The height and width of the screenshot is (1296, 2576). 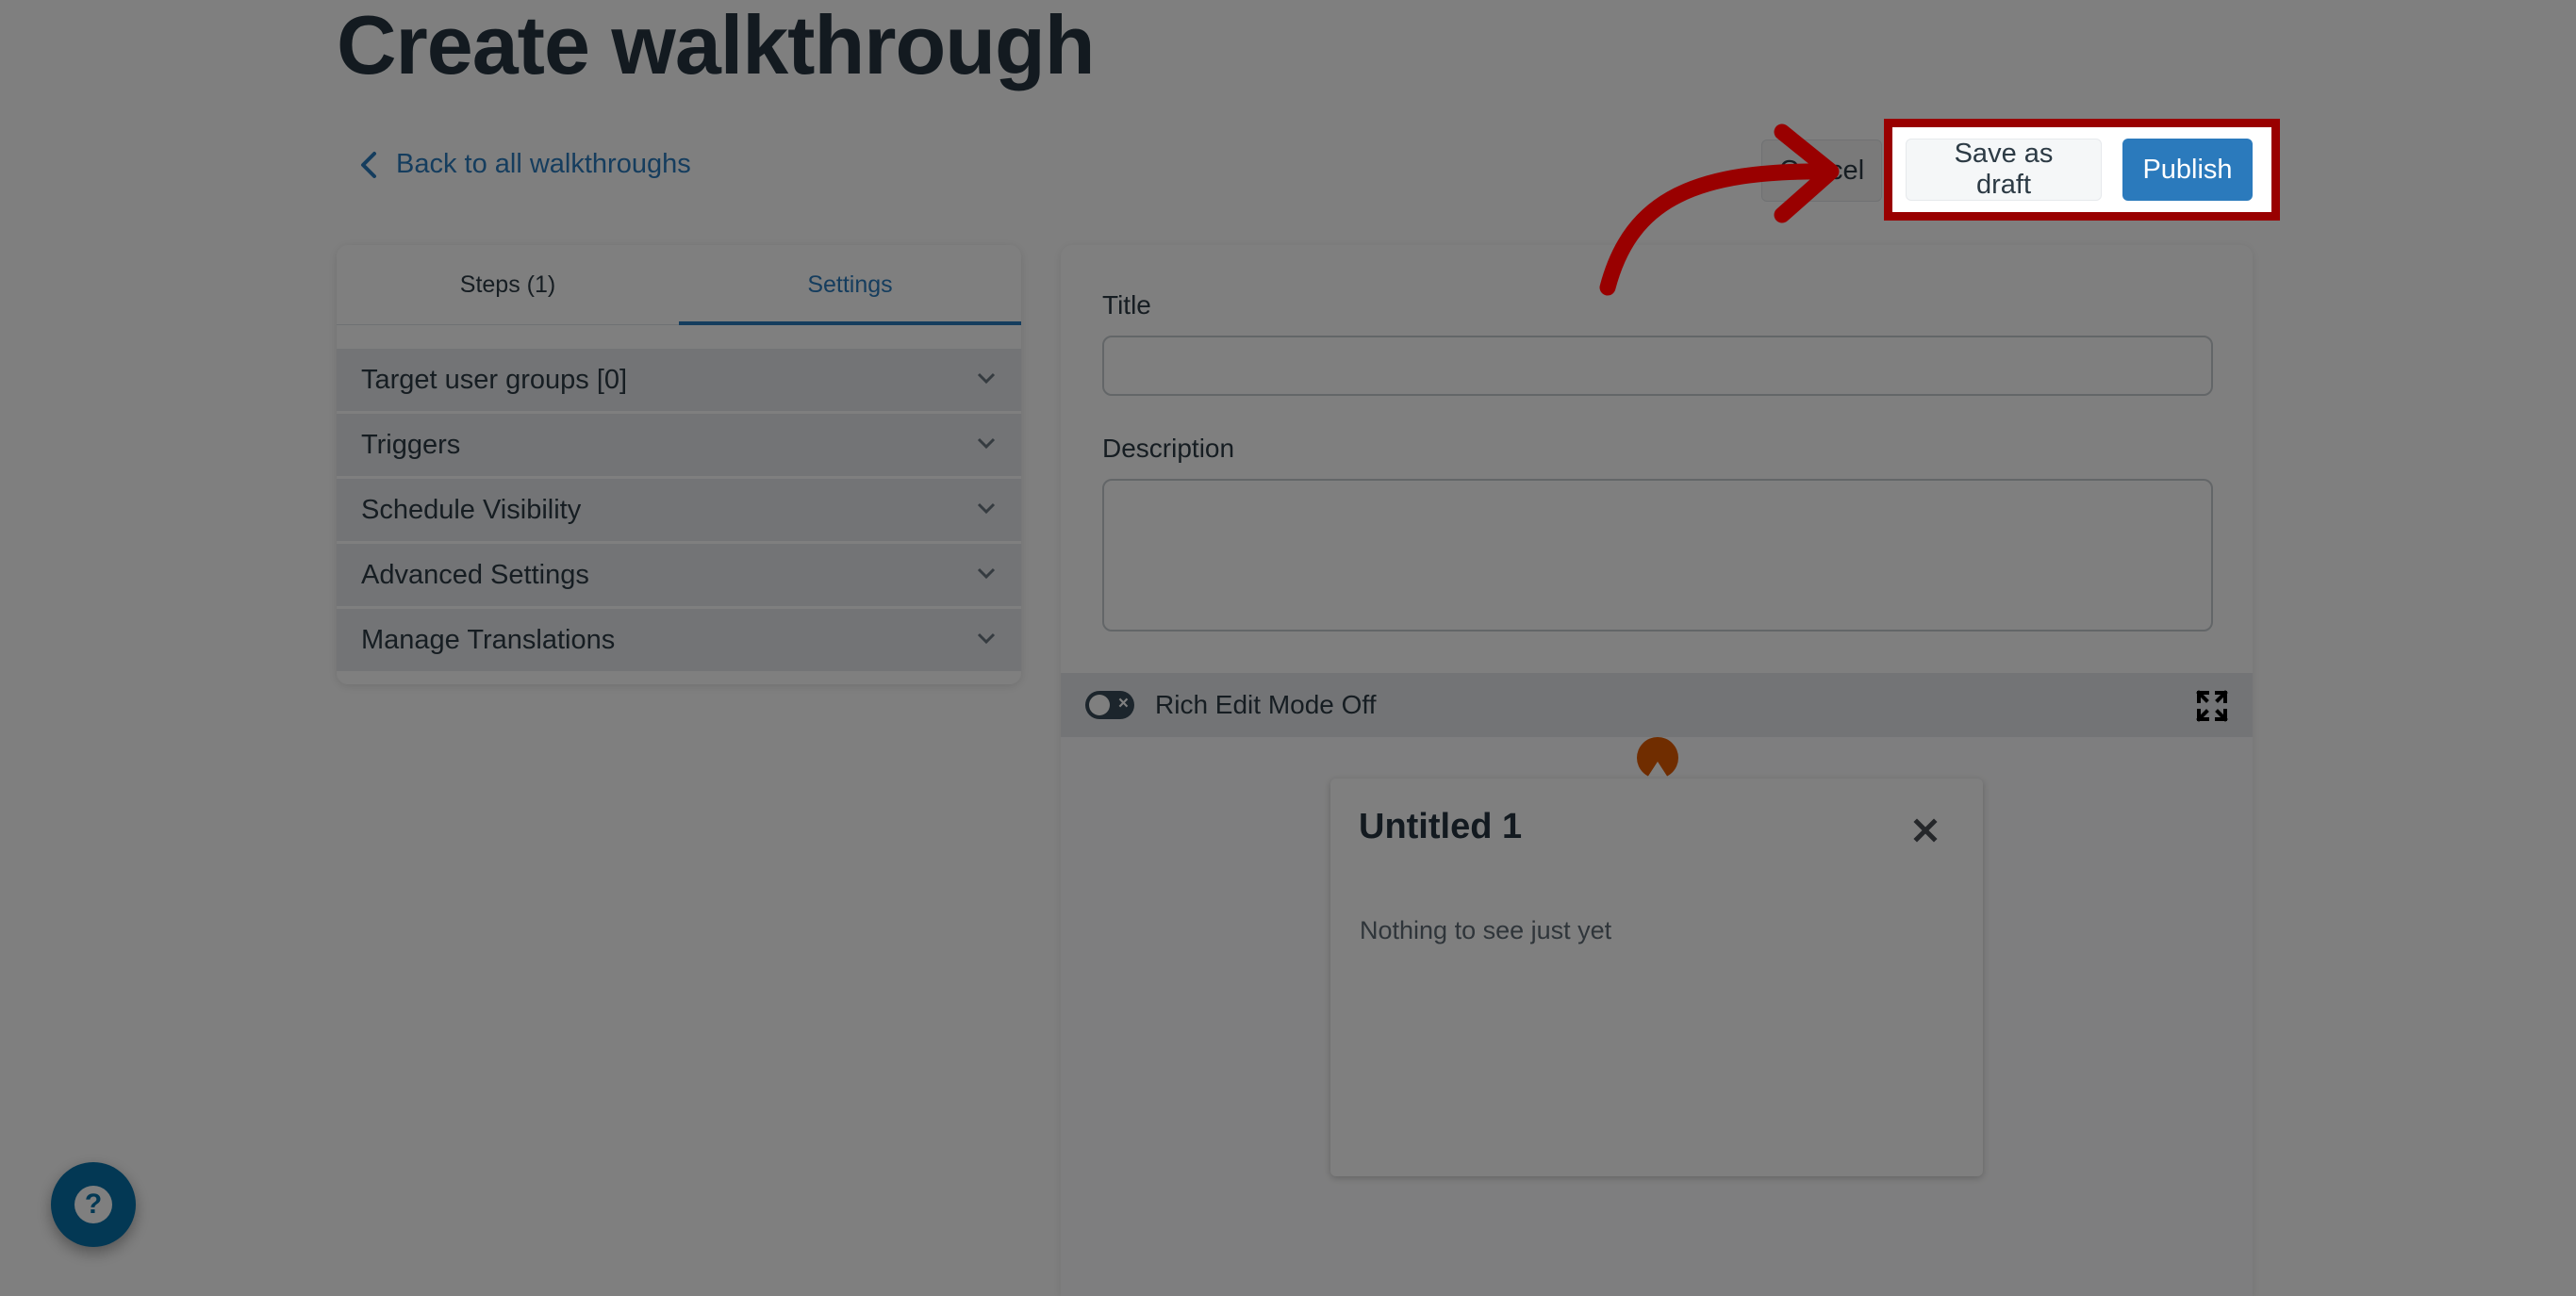 What do you see at coordinates (1656, 978) in the screenshot?
I see `step-preview-card: Untitled 1 Nothing to see just yet` at bounding box center [1656, 978].